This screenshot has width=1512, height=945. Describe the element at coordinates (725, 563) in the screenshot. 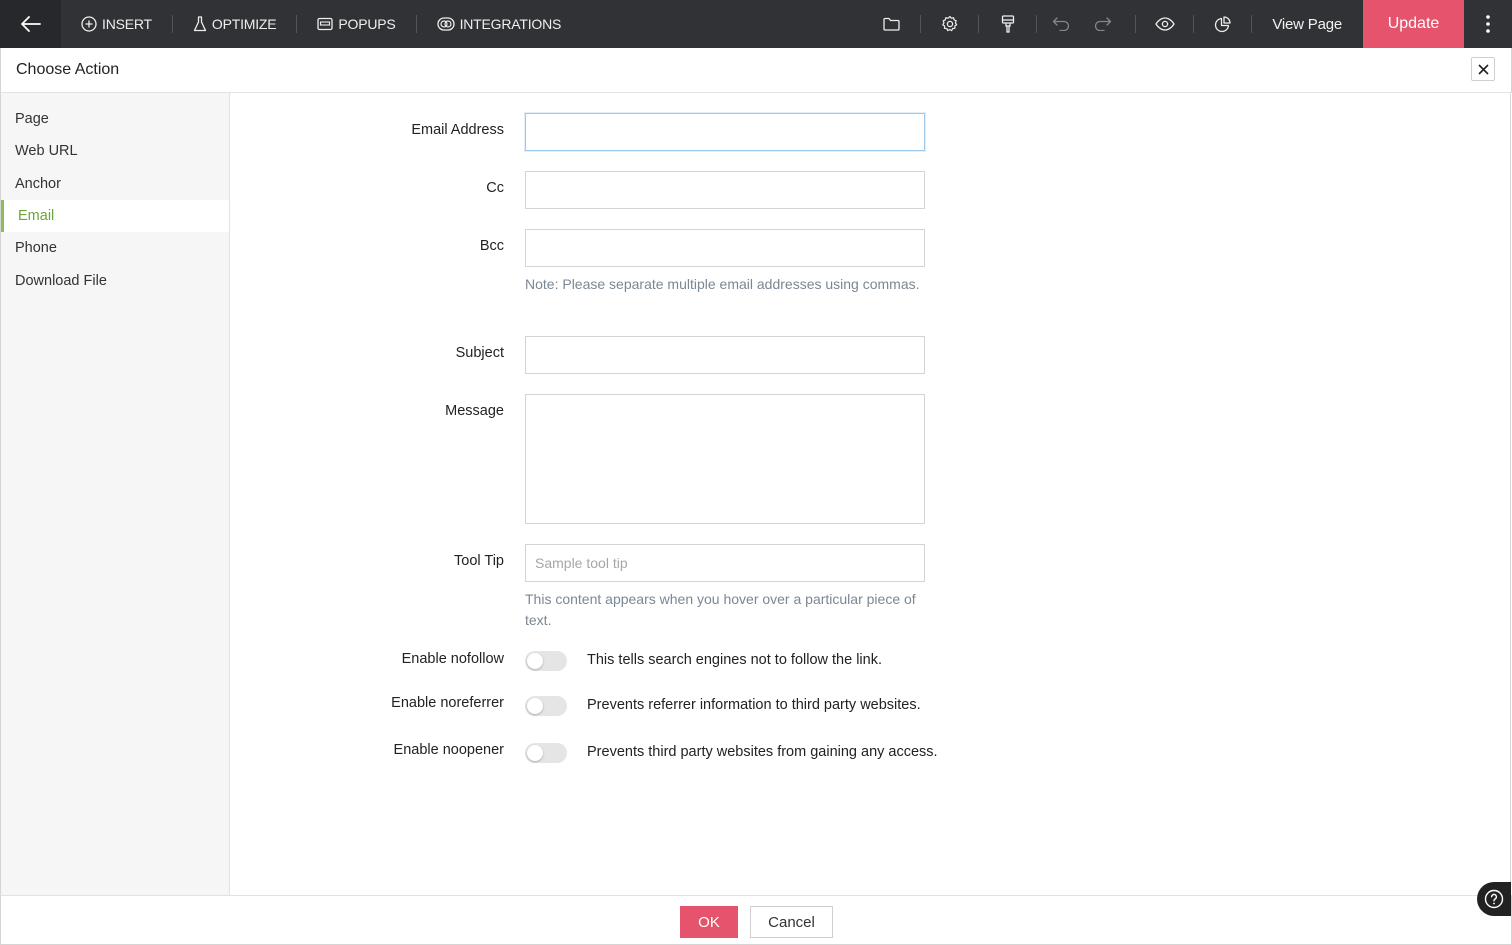

I see `tooltip-input` at that location.